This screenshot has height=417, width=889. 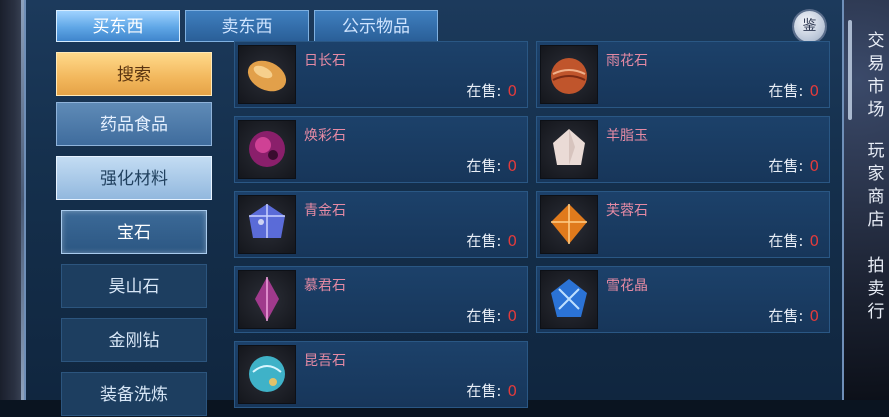 I want to click on item-card: 焕彩石 在售: 0, so click(x=381, y=149).